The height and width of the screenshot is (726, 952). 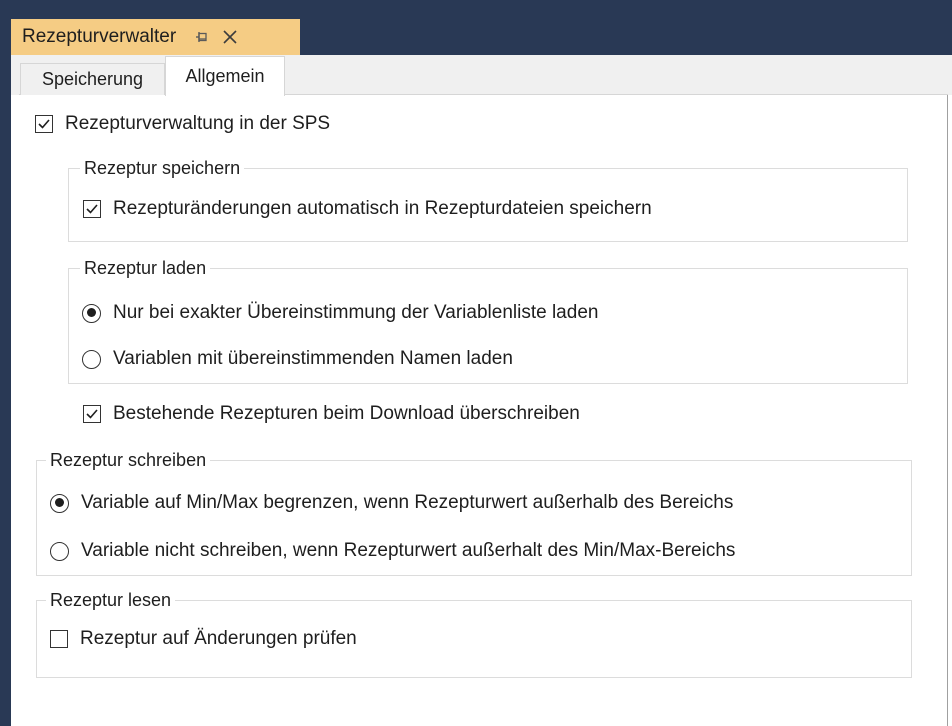 What do you see at coordinates (162, 168) in the screenshot?
I see `group-legend: Rezeptur speichern` at bounding box center [162, 168].